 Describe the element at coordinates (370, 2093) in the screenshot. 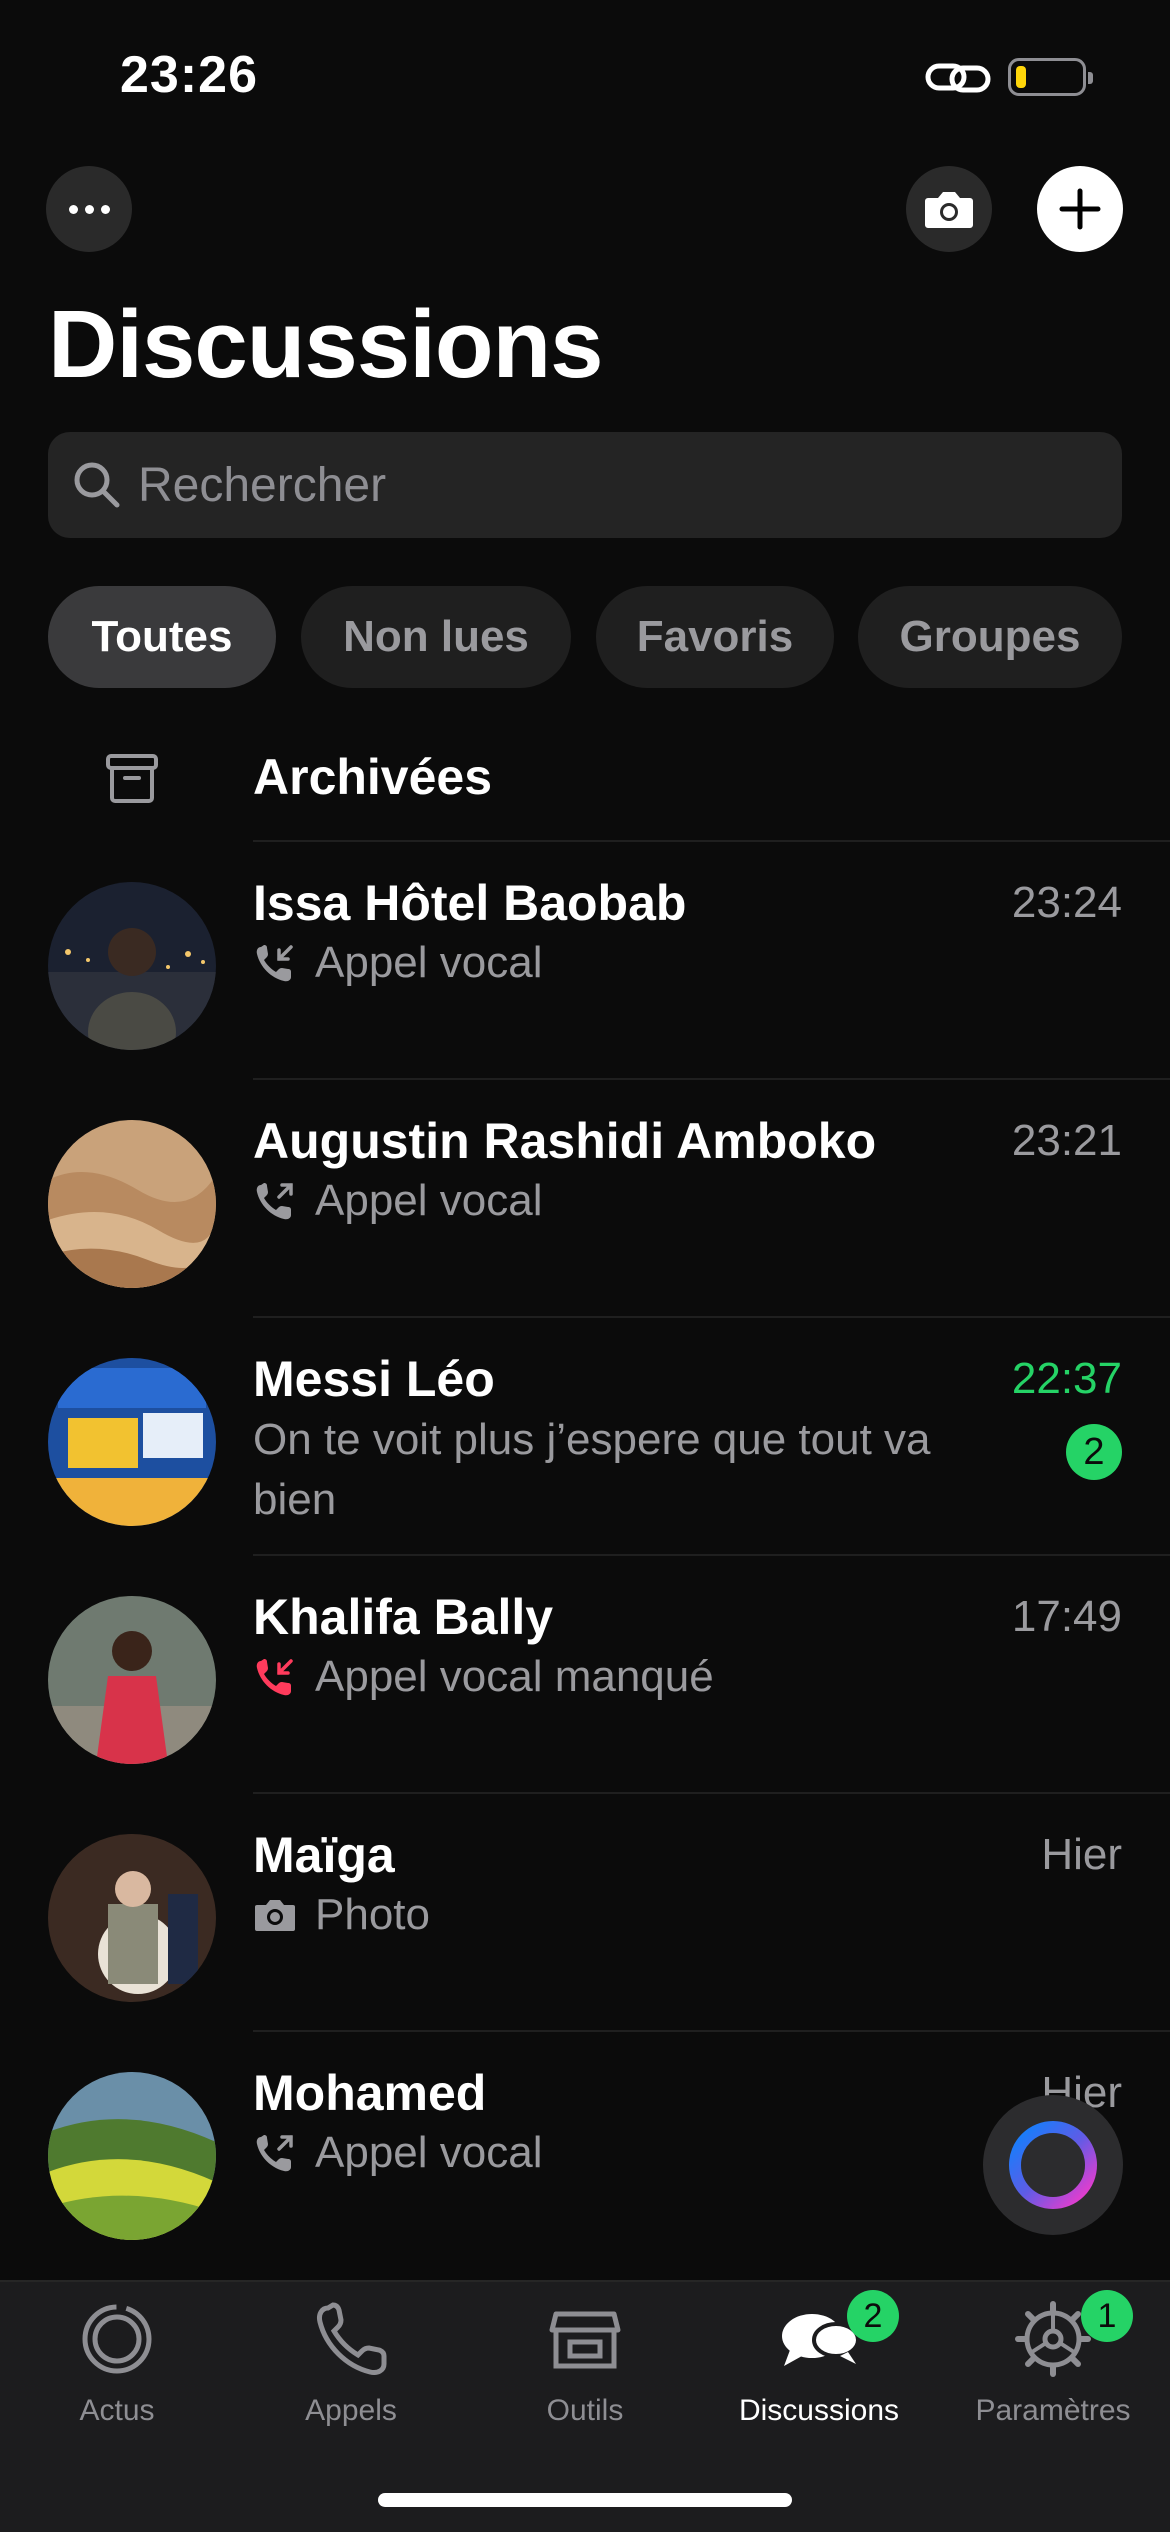

I see `chat-name: Mohamed` at that location.